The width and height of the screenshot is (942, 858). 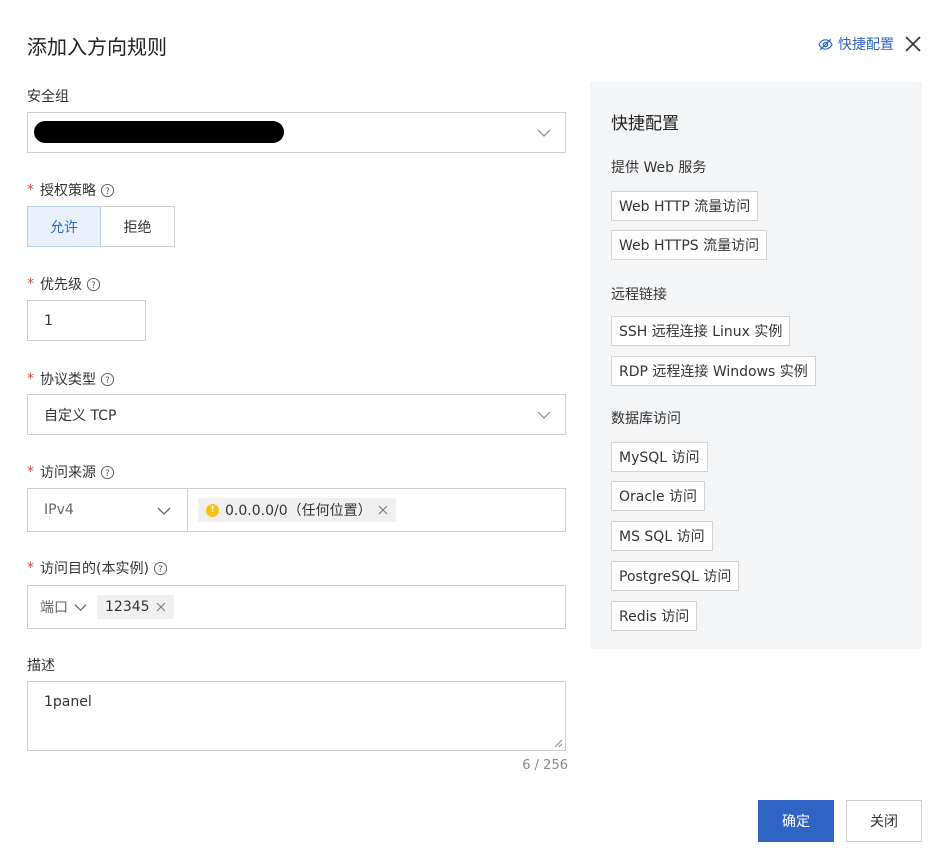 What do you see at coordinates (212, 510) in the screenshot?
I see `warning-icon: !` at bounding box center [212, 510].